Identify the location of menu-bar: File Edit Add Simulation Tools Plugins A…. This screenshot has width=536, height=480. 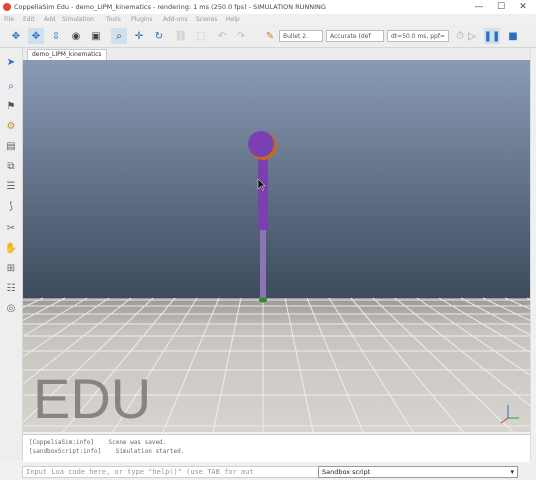
(268, 19).